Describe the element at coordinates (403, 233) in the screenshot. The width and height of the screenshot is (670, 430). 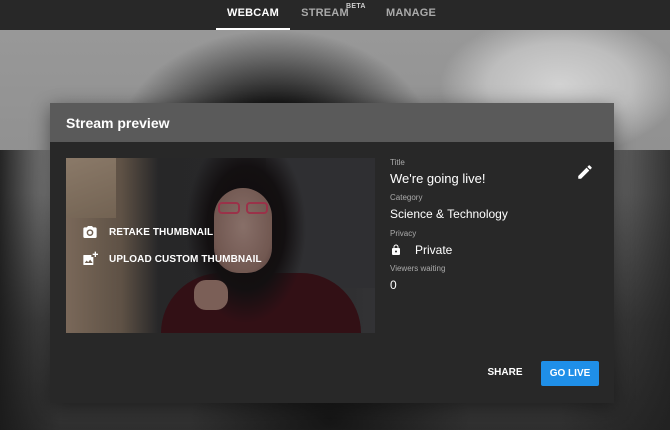
I see `privacy-label: Privacy` at that location.